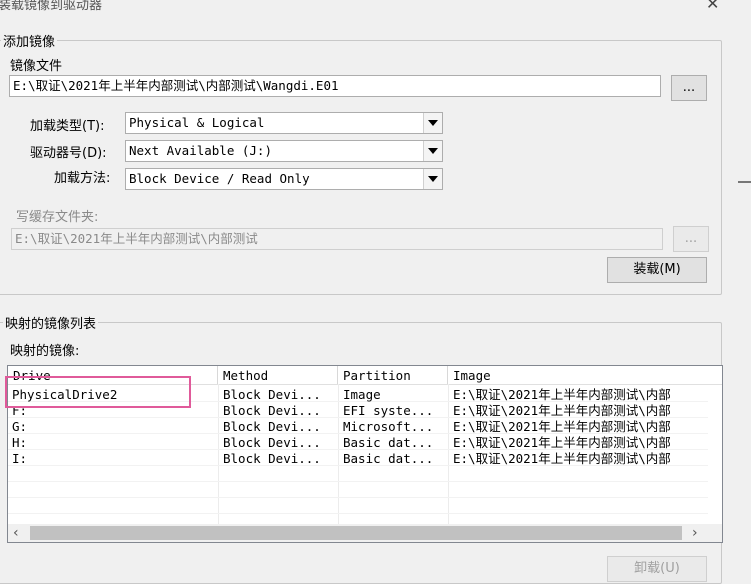 The height and width of the screenshot is (584, 751). Describe the element at coordinates (657, 569) in the screenshot. I see `unmount-button: 卸载(U)` at that location.